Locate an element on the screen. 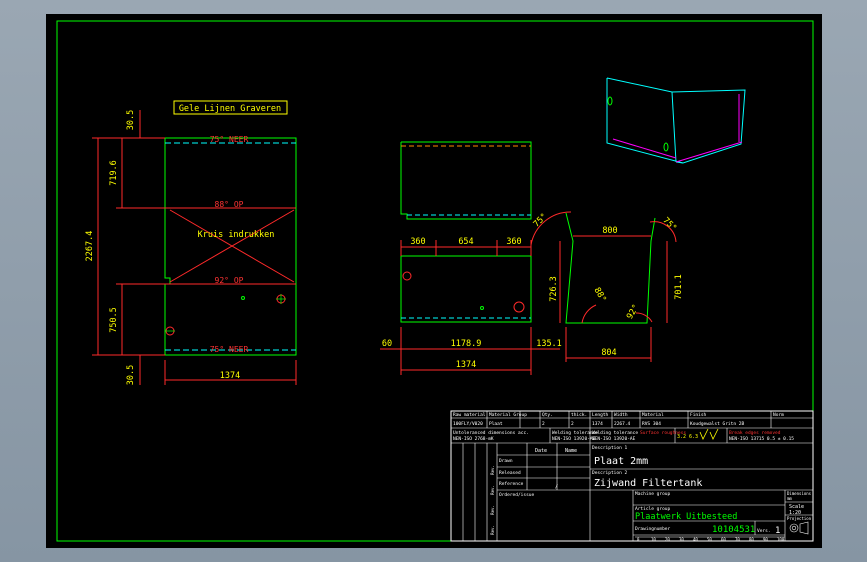 This screenshot has height=562, width=867. svg-text: Finish is located at coordinates (698, 415).